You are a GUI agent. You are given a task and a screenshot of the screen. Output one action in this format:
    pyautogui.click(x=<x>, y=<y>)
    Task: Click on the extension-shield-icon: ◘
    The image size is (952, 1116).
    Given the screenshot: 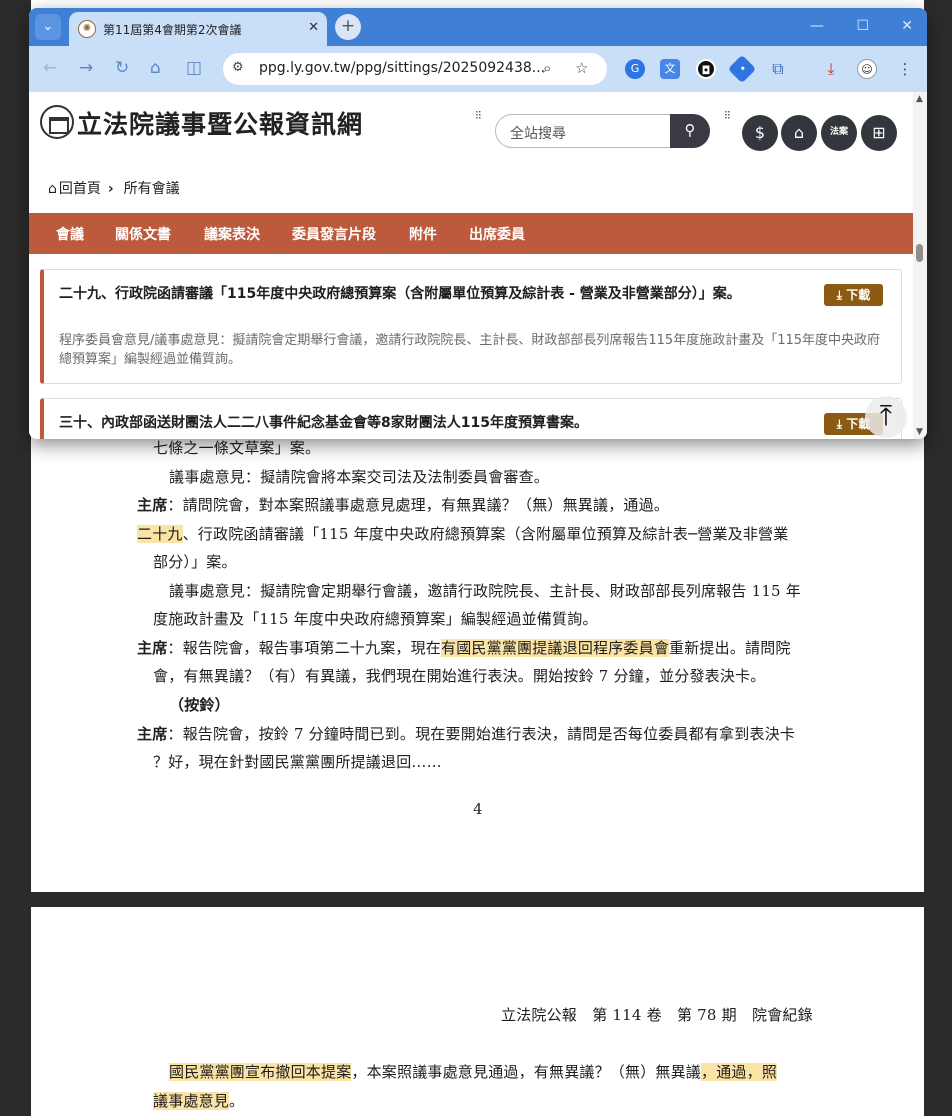 What is the action you would take?
    pyautogui.click(x=706, y=69)
    